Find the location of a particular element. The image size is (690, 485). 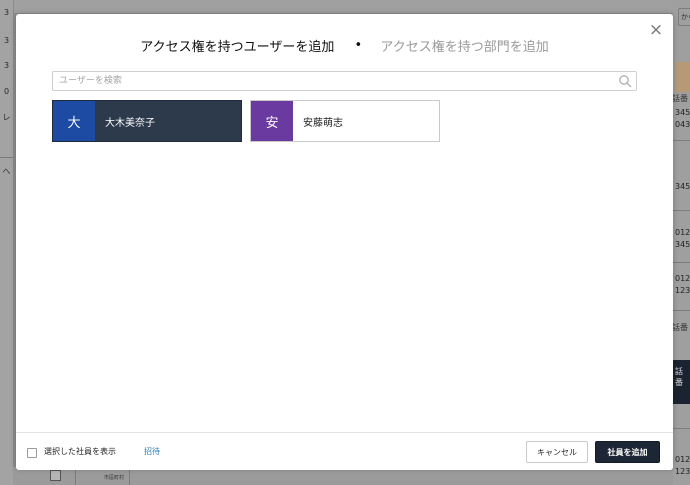

show-selected-checkbox is located at coordinates (32, 453).